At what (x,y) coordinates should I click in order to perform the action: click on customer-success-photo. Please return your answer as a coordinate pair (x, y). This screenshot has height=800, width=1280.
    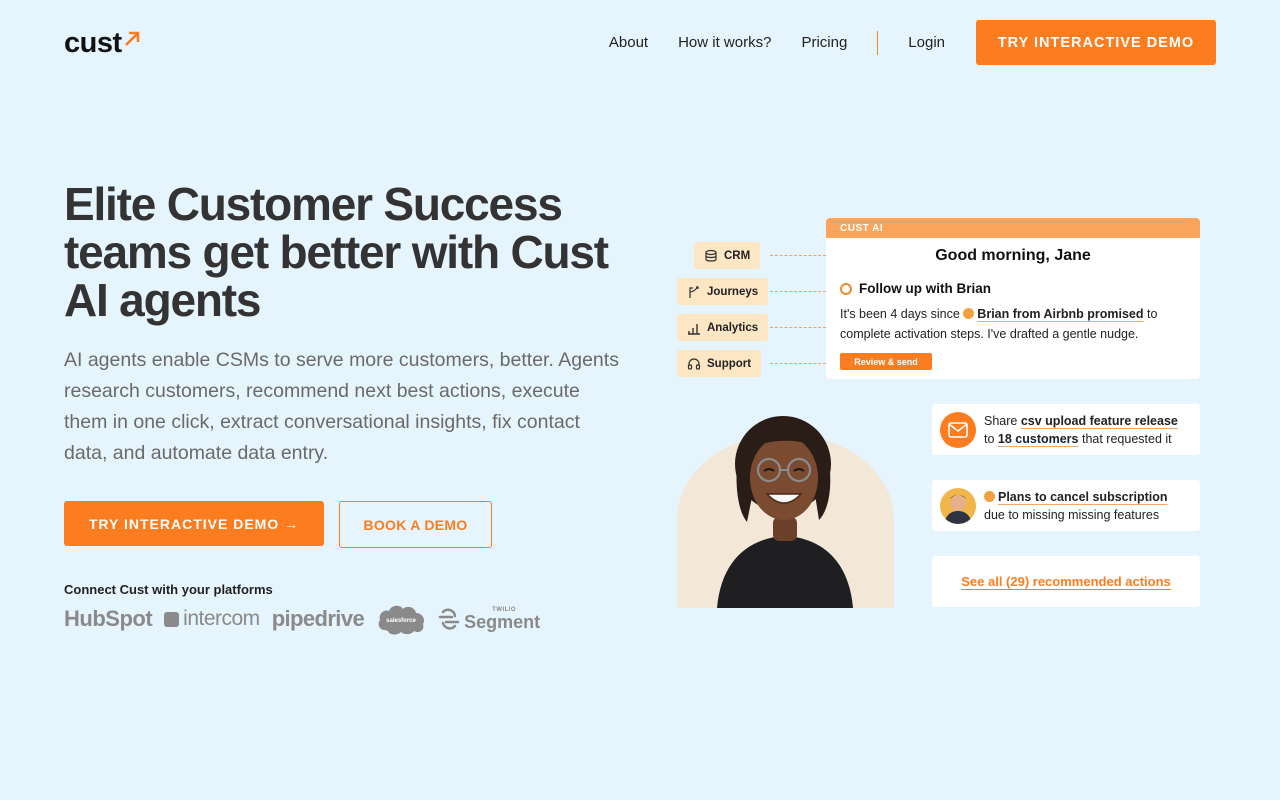
    Looking at the image, I should click on (785, 510).